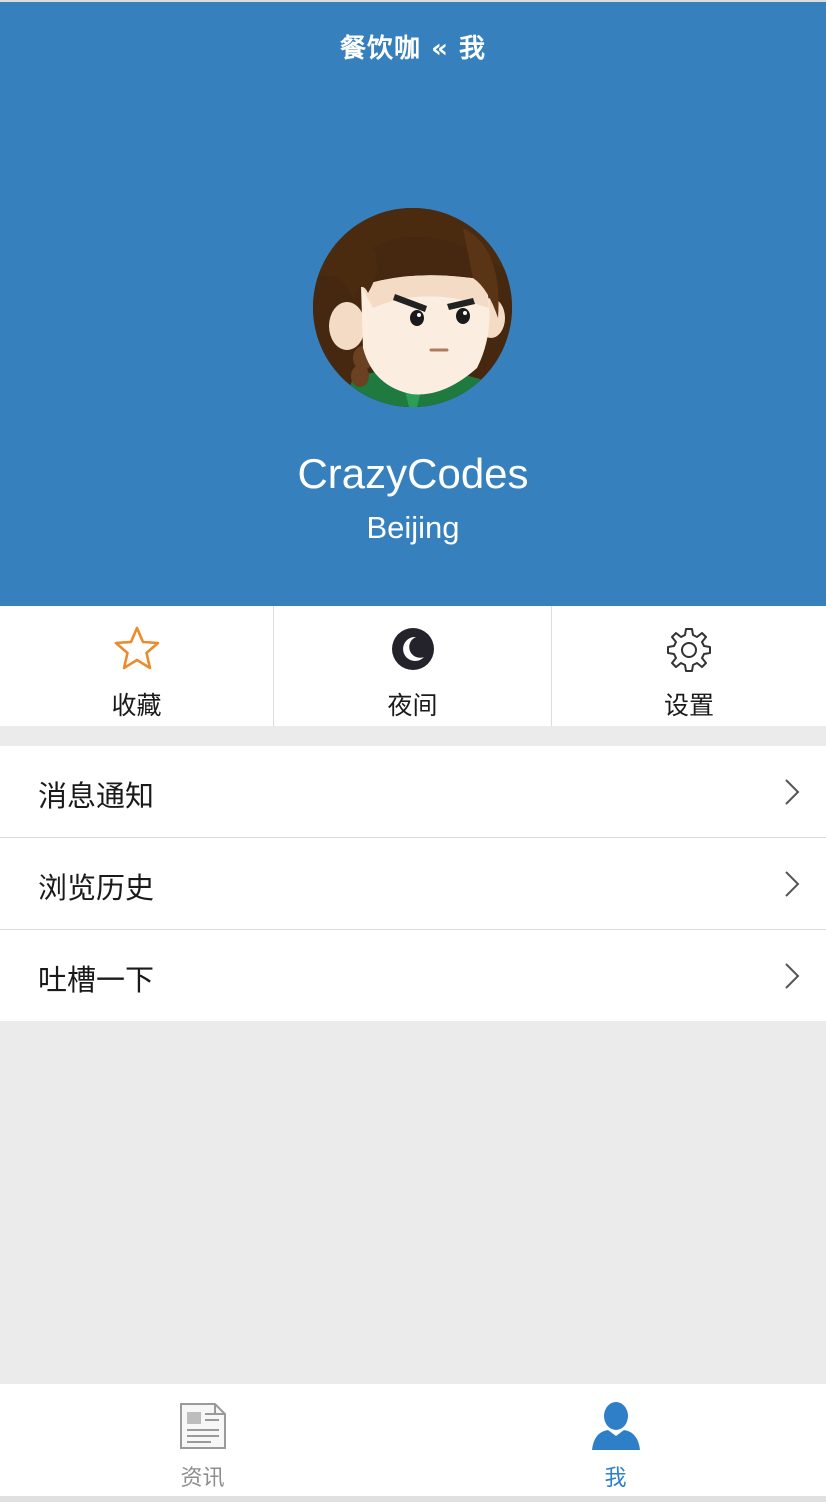  Describe the element at coordinates (202, 1426) in the screenshot. I see `newspaper-icon` at that location.